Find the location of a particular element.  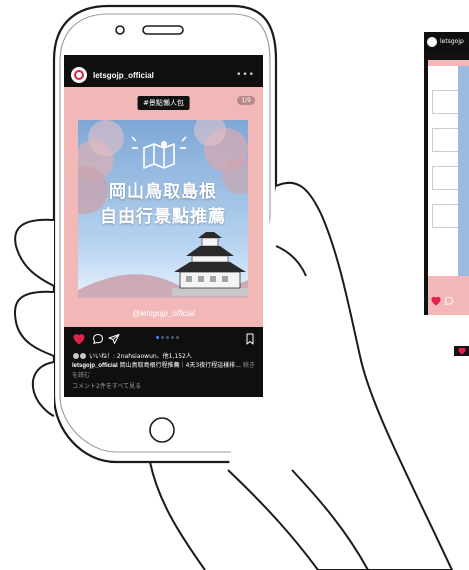

bookmark-icon is located at coordinates (250, 339).